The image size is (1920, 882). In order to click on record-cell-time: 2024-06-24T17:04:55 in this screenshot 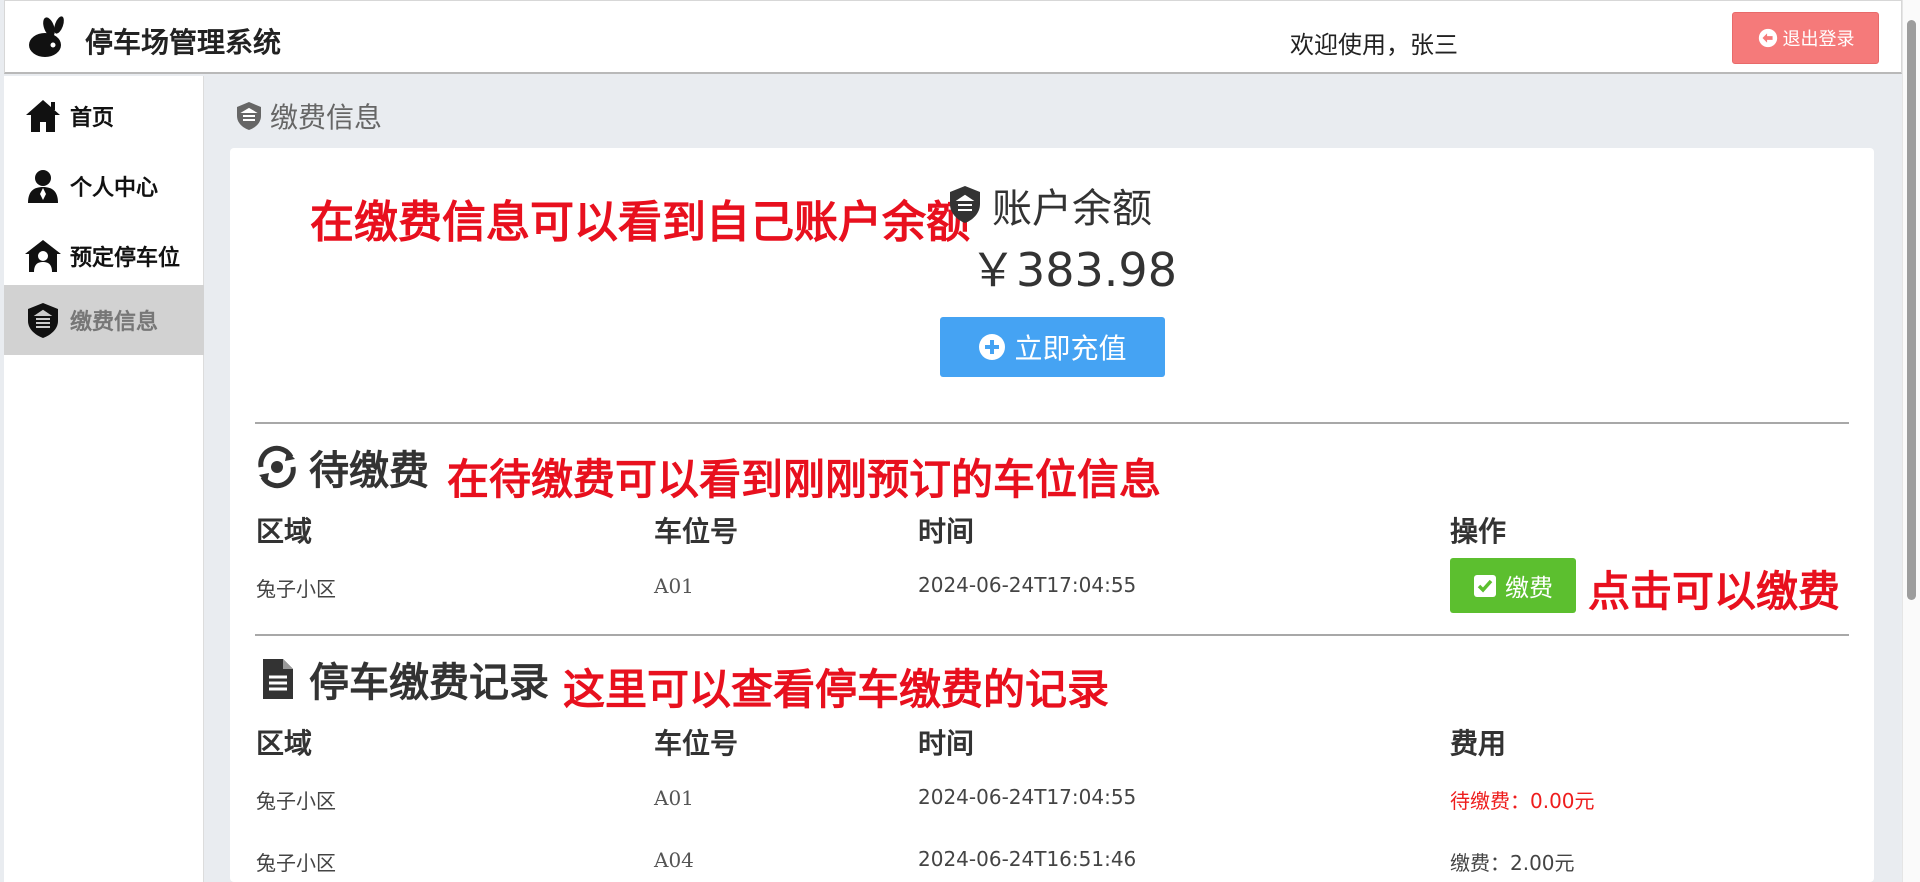, I will do `click(1027, 797)`.